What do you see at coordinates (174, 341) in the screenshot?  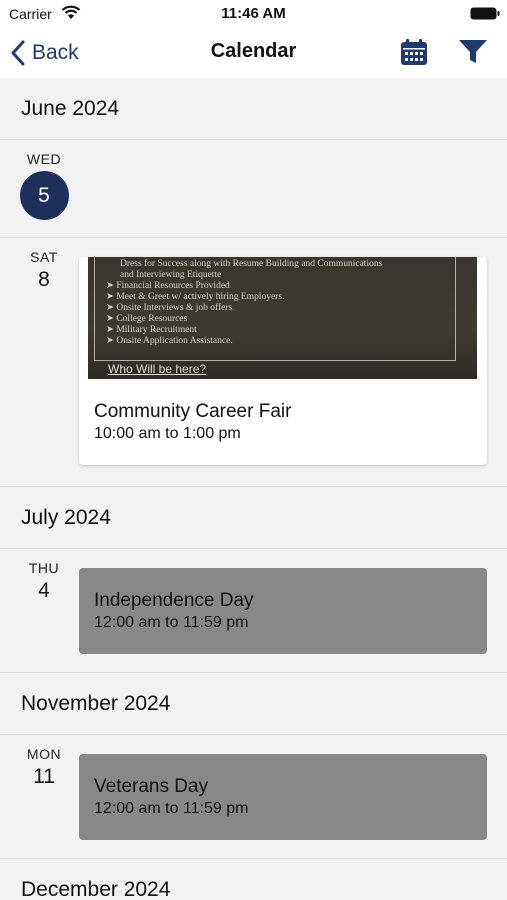 I see `flyer-line-text: Onsite Application Assistance.` at bounding box center [174, 341].